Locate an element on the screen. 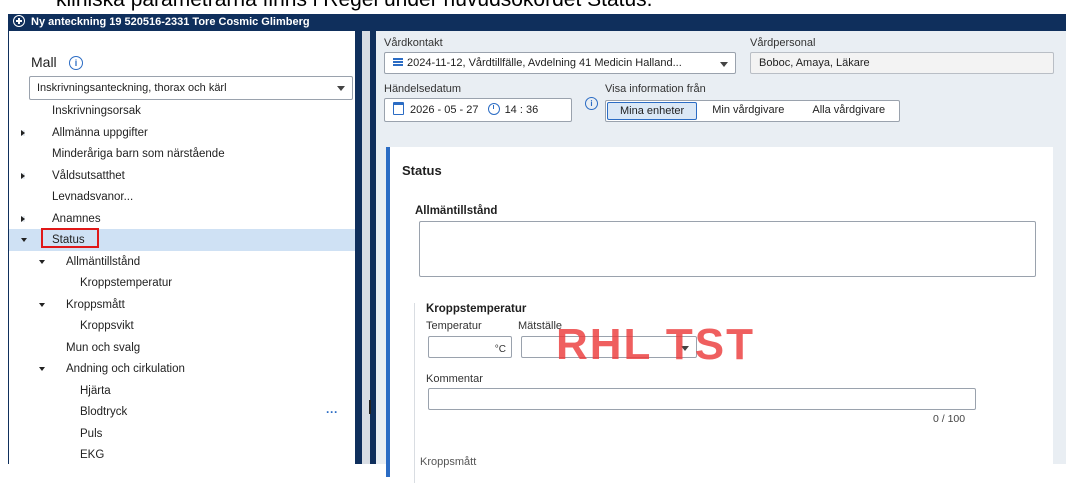  tree-item: Hjärta is located at coordinates (182, 391).